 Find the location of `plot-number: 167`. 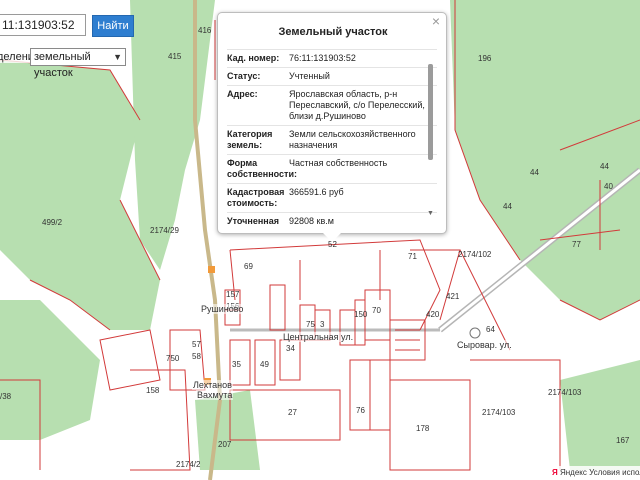

plot-number: 167 is located at coordinates (623, 440).